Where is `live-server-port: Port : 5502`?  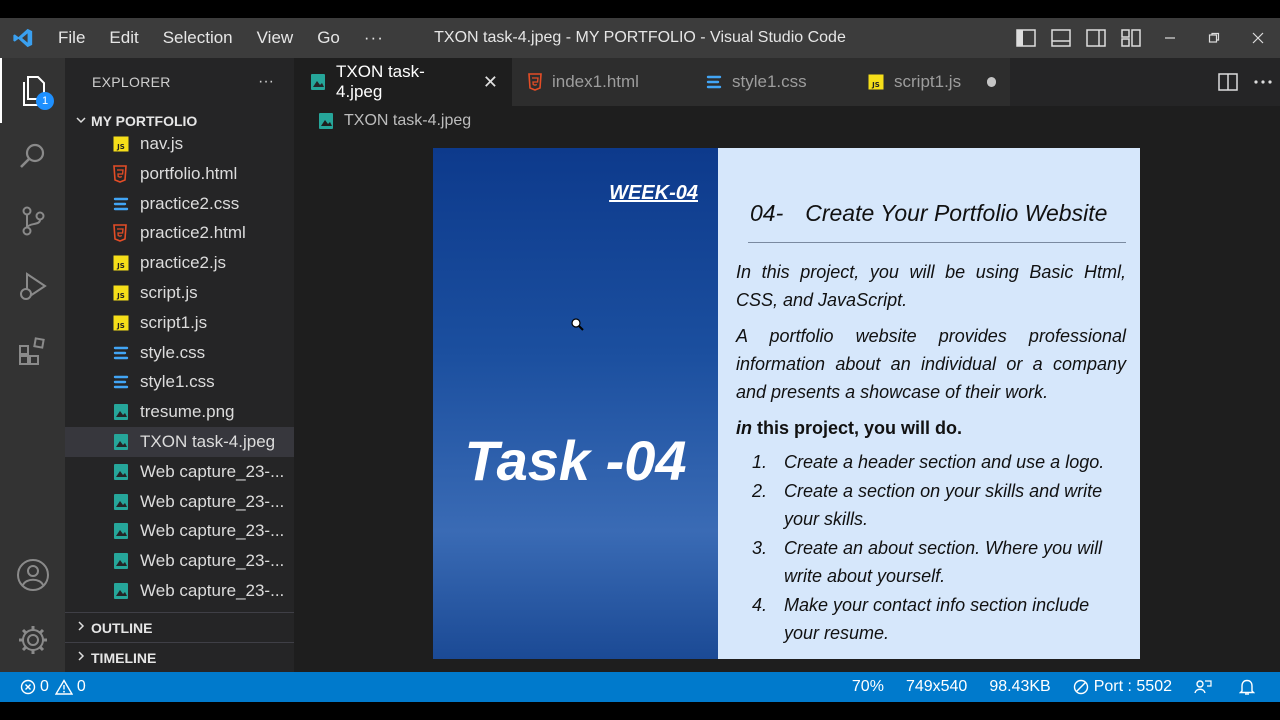
live-server-port: Port : 5502 is located at coordinates (1122, 687).